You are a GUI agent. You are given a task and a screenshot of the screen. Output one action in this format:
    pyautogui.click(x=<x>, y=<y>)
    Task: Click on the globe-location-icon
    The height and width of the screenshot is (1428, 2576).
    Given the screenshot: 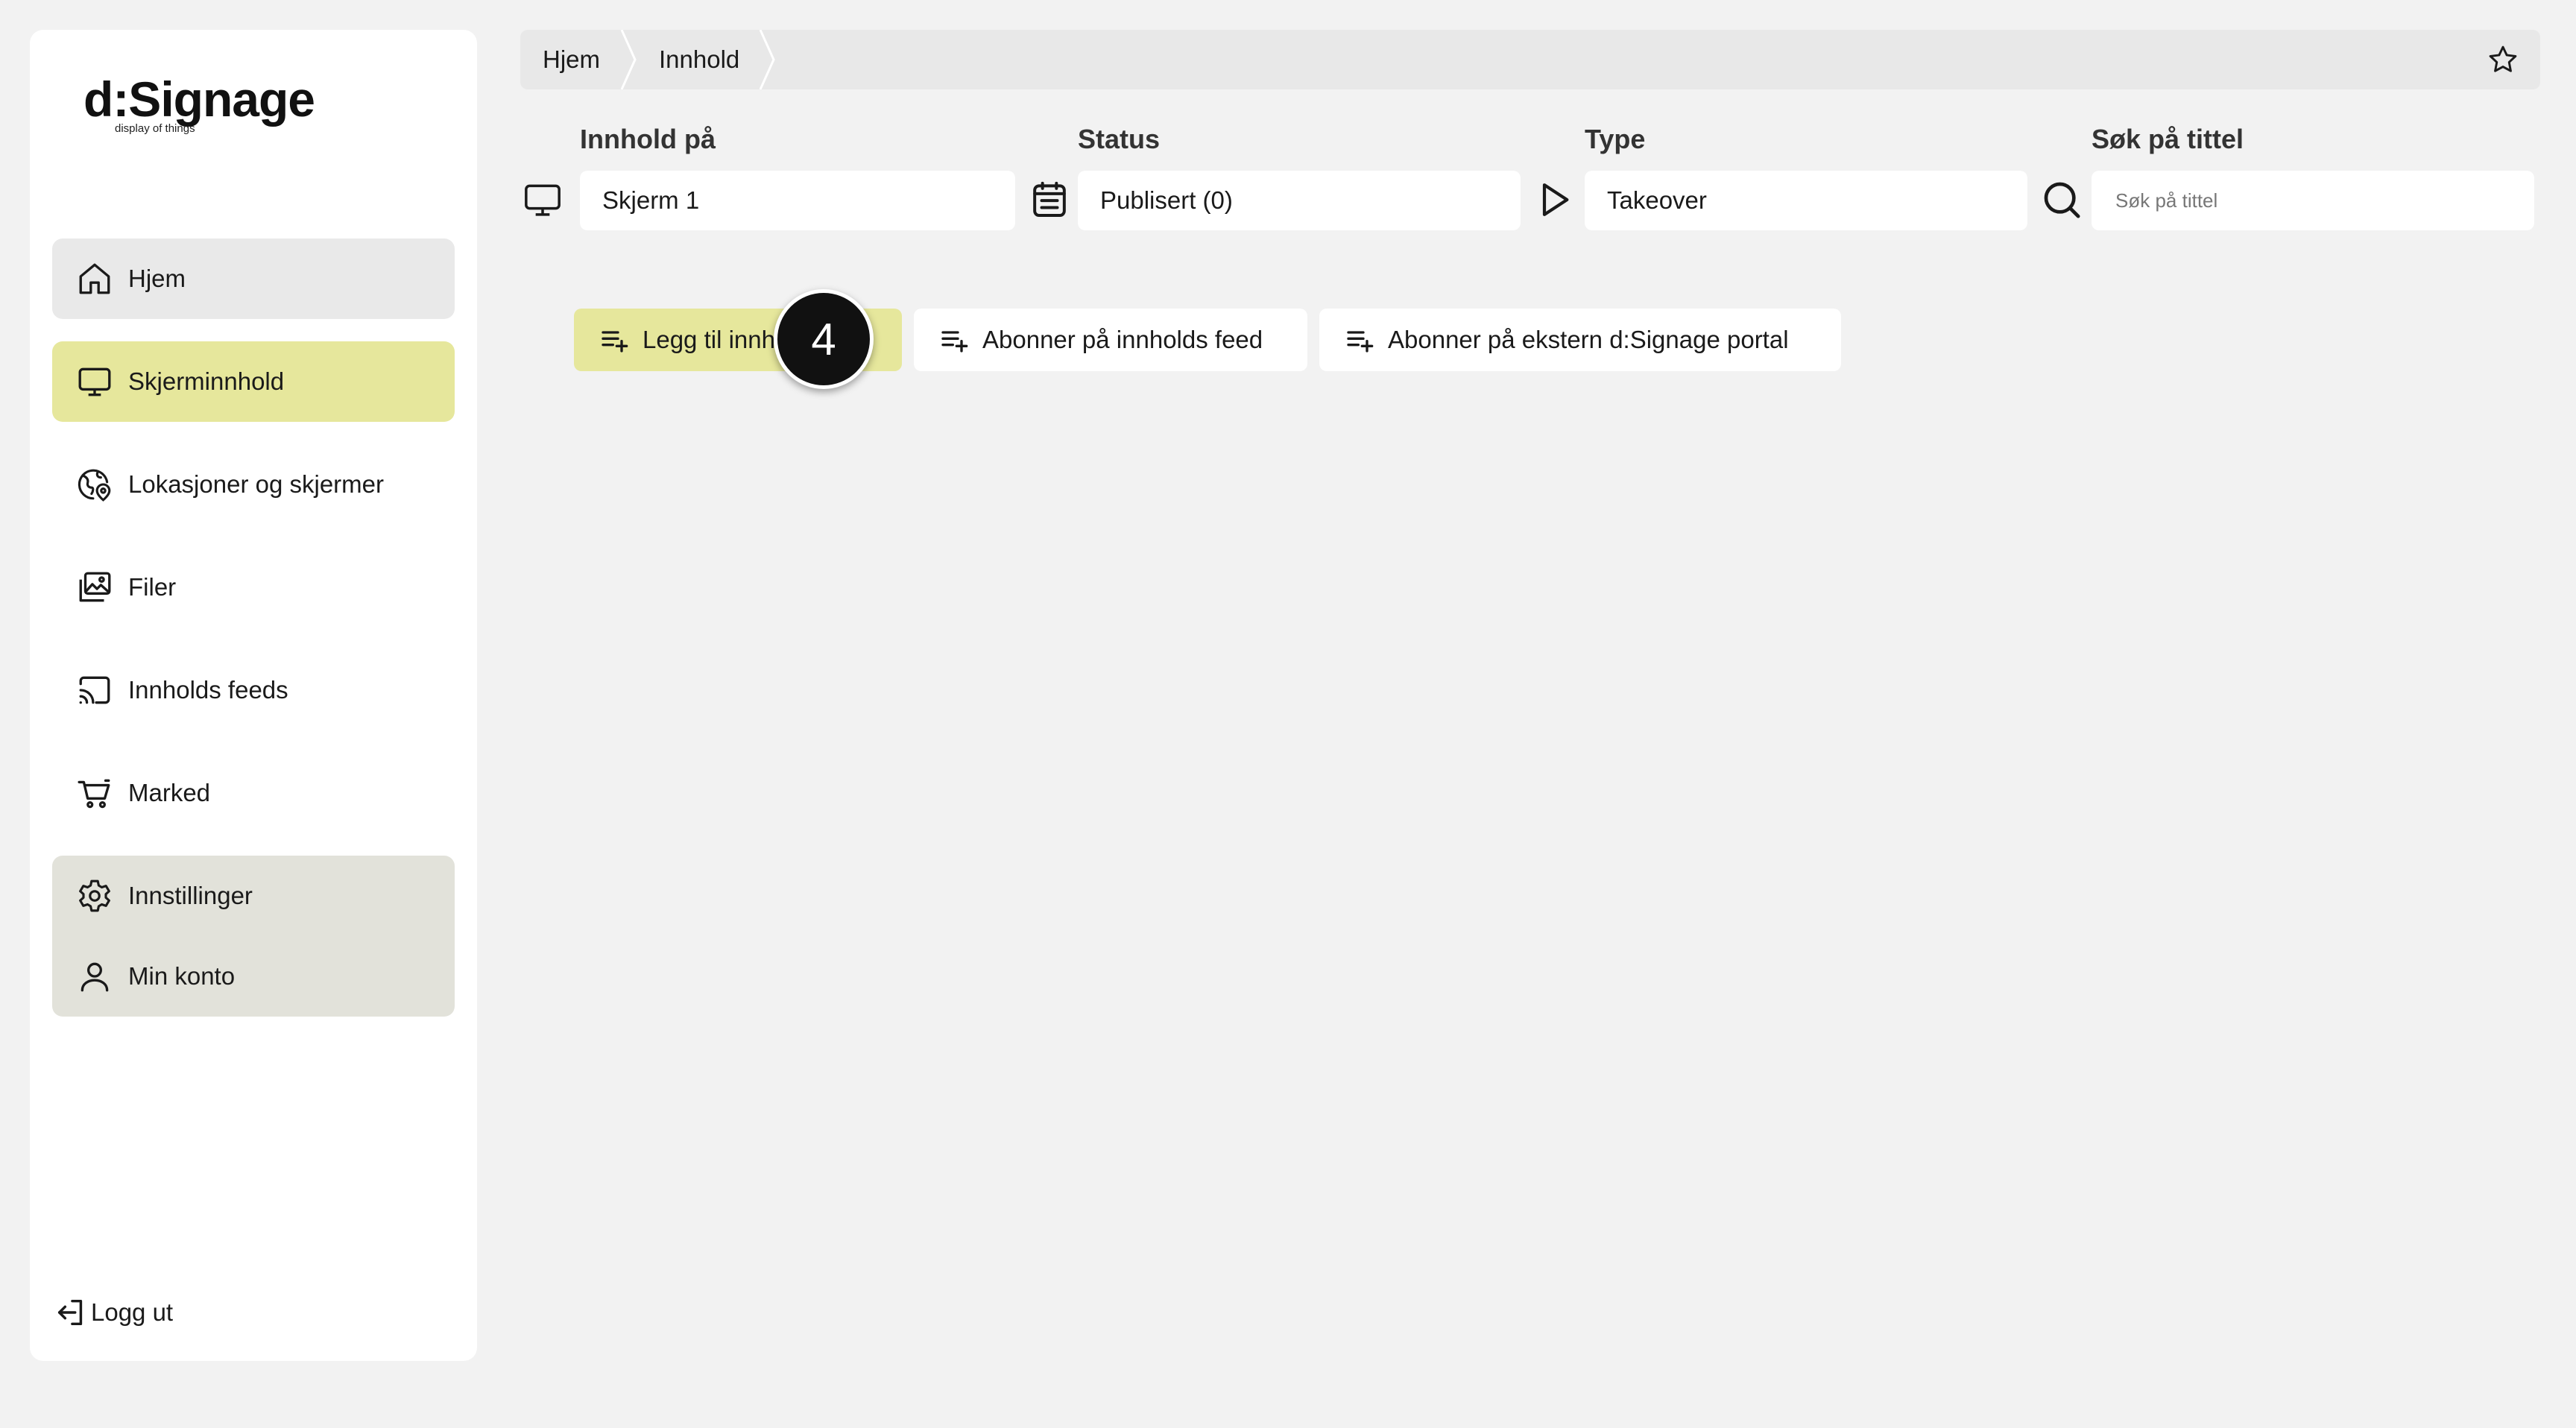 What is the action you would take?
    pyautogui.click(x=94, y=485)
    